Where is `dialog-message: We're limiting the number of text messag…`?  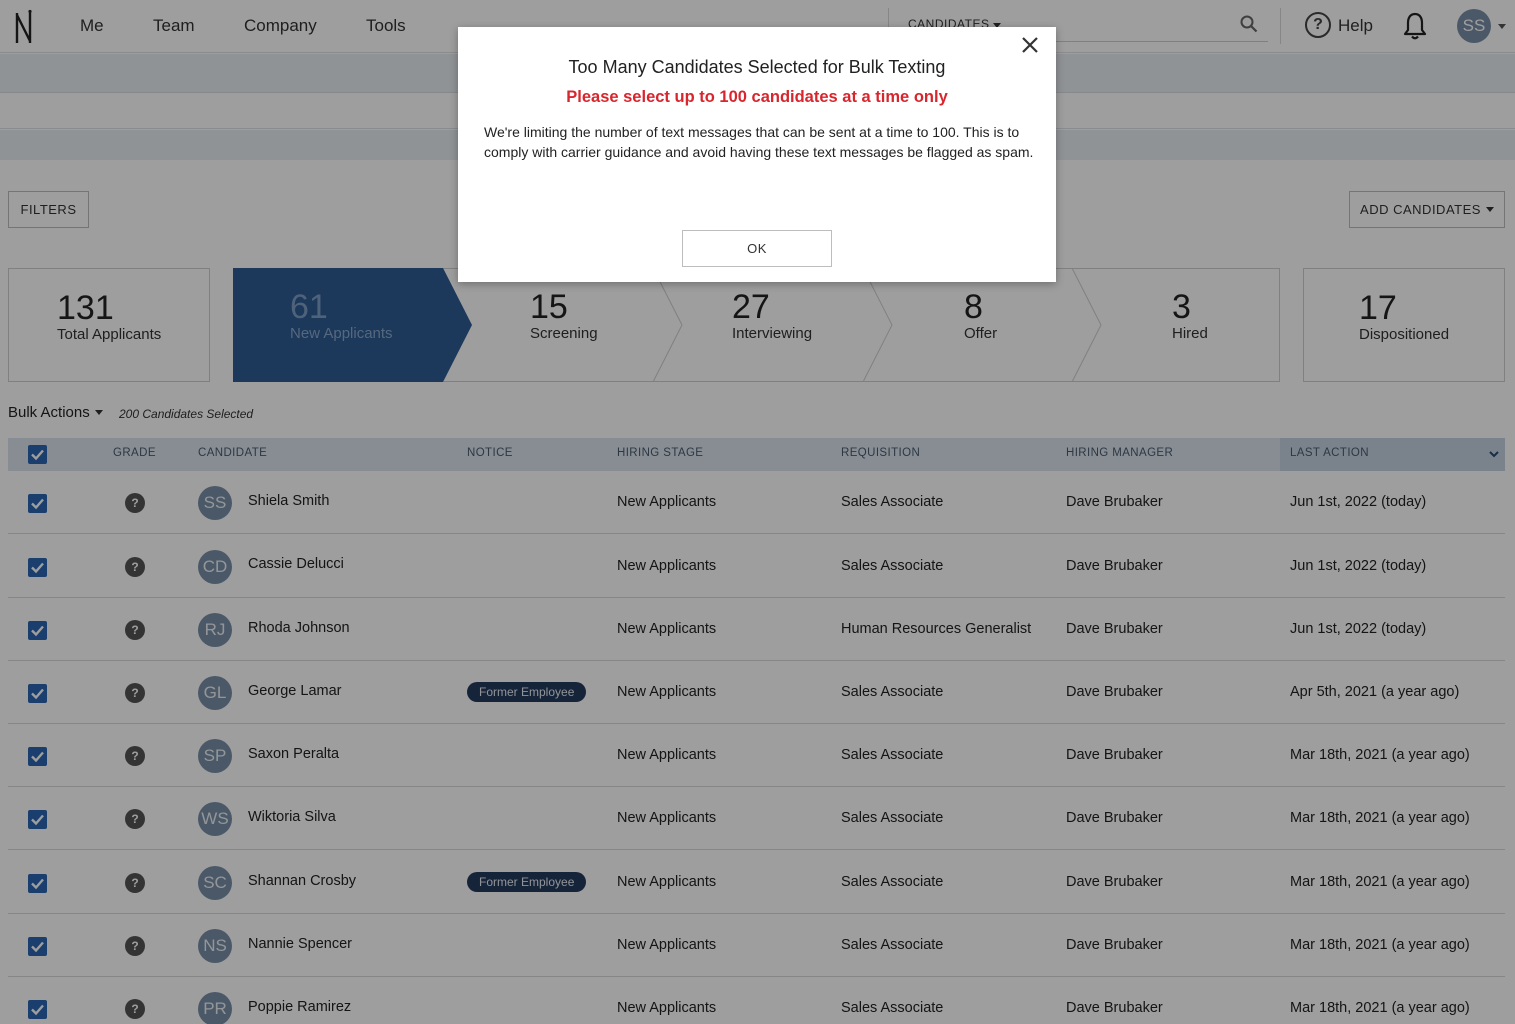 dialog-message: We're limiting the number of text messag… is located at coordinates (759, 142).